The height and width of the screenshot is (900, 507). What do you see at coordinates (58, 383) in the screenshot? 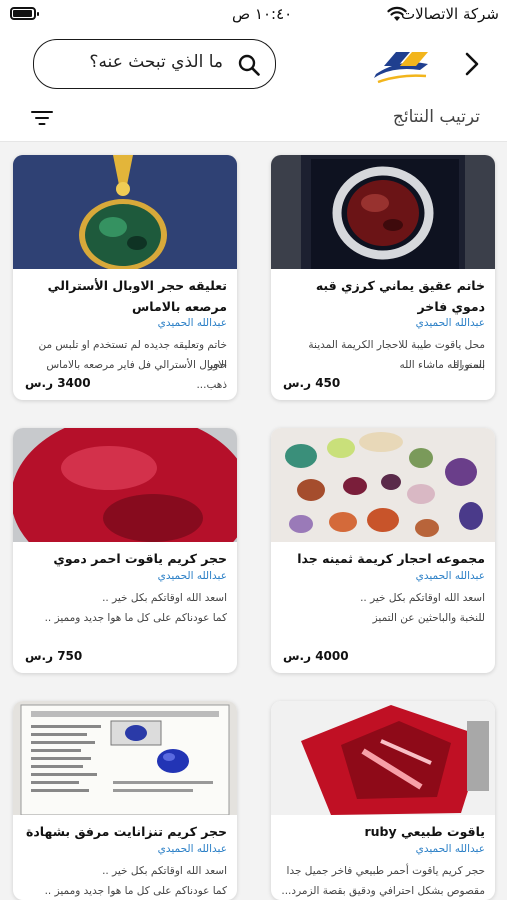
I see `product-price: 3400 ر.س` at bounding box center [58, 383].